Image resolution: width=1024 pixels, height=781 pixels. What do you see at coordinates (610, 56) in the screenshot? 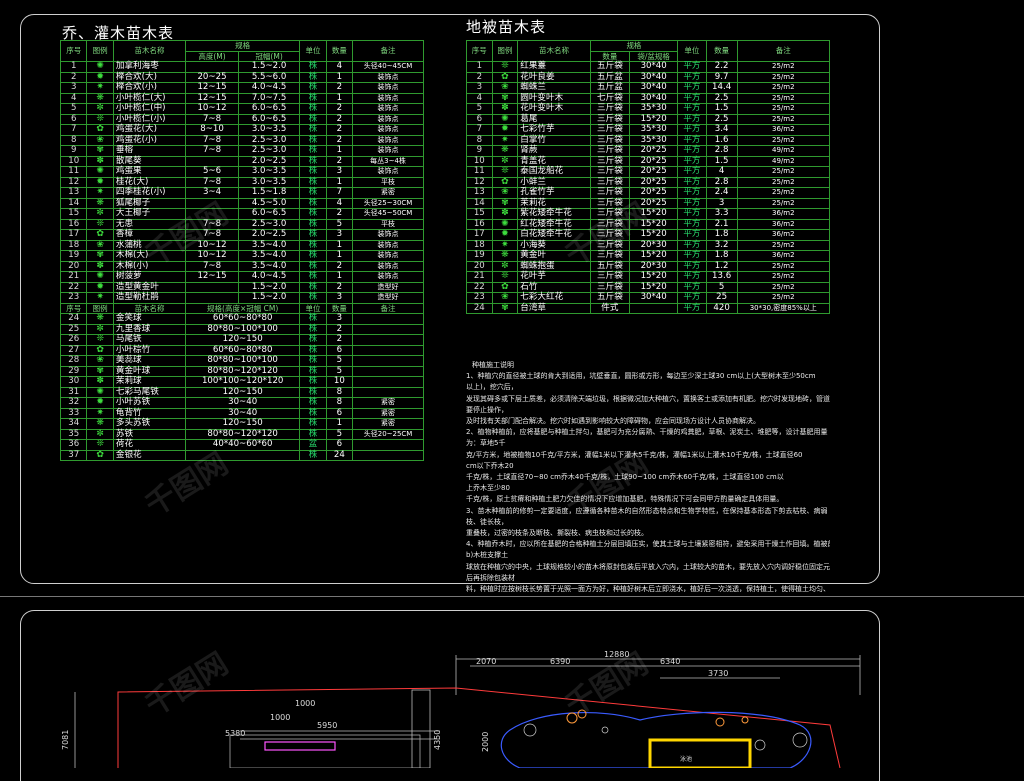
I see `gth-sub-a: 数量` at bounding box center [610, 56].